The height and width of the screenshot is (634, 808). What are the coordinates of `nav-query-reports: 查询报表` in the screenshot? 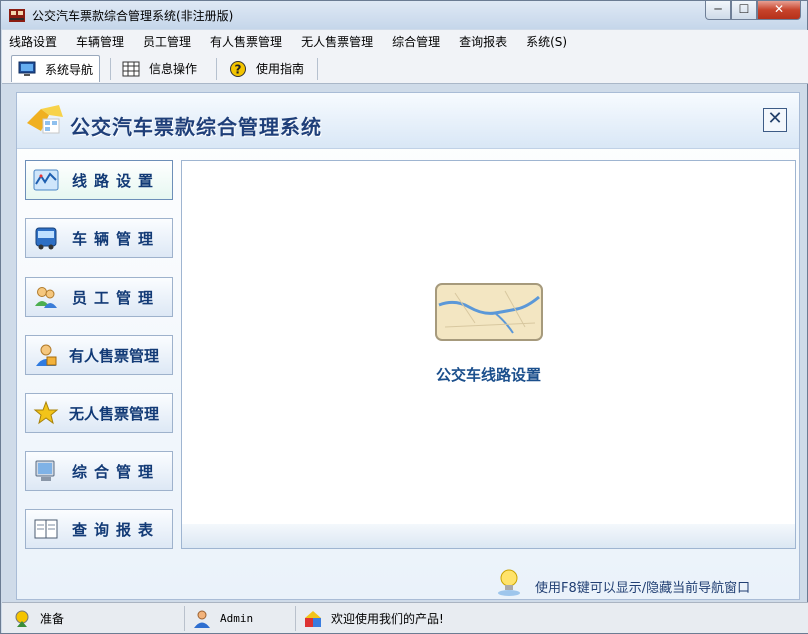 It's located at (99, 529).